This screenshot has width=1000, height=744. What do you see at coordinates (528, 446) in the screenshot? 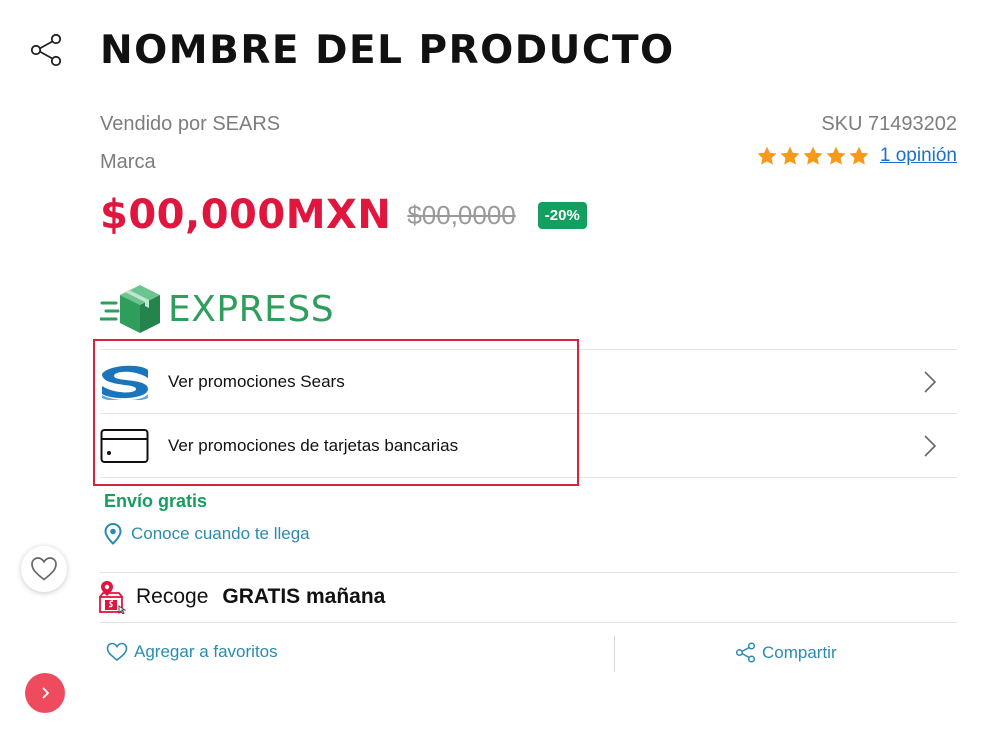
I see `bank-card-promotions-row: Ver promociones de tarjetas bancarias` at bounding box center [528, 446].